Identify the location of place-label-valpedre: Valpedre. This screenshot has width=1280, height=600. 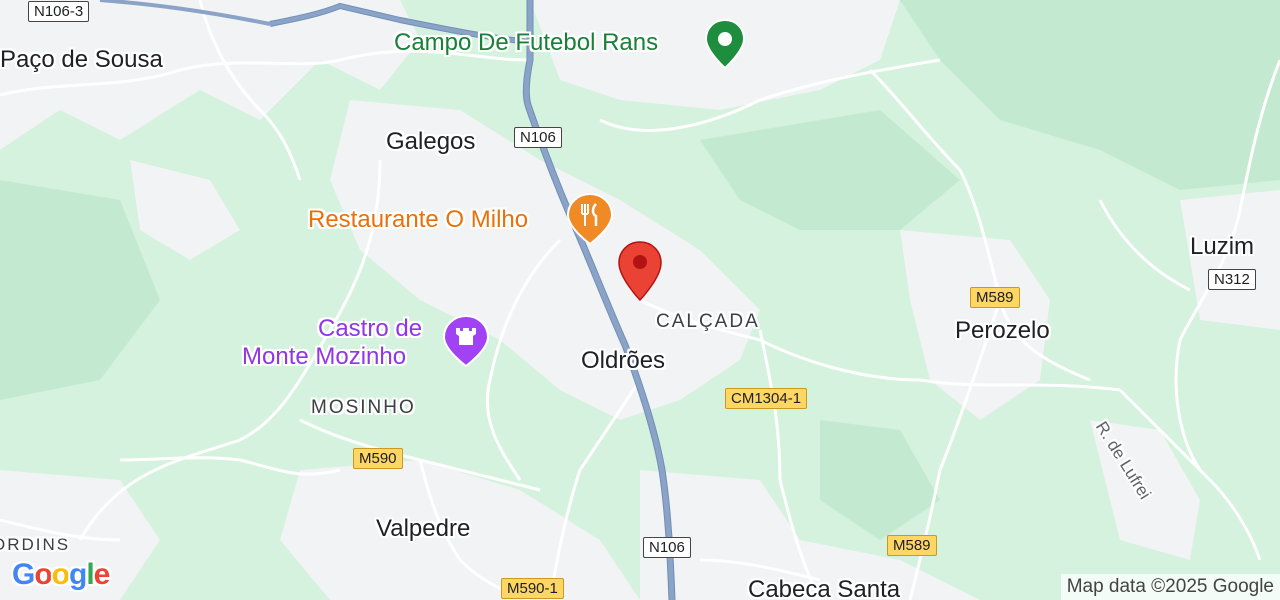
(423, 529).